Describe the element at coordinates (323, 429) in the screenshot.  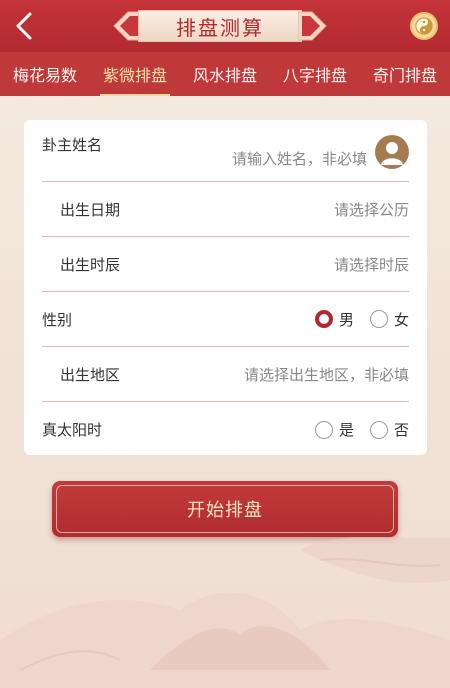
I see `solar-time-yes-radio` at that location.